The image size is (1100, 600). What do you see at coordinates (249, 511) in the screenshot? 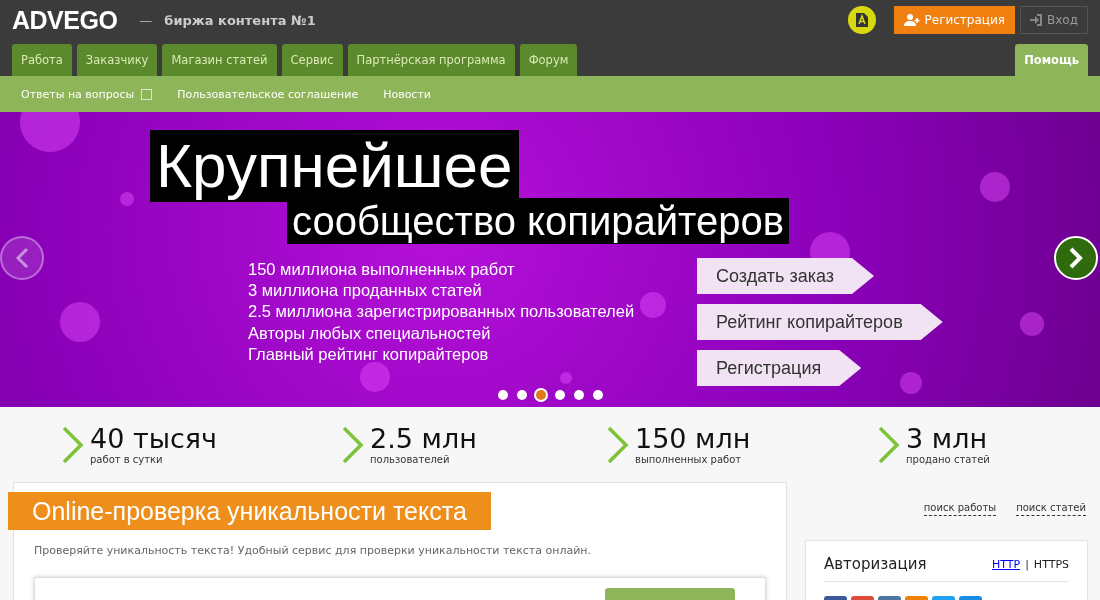
I see `checker-title: Online-проверка уникальности текста` at bounding box center [249, 511].